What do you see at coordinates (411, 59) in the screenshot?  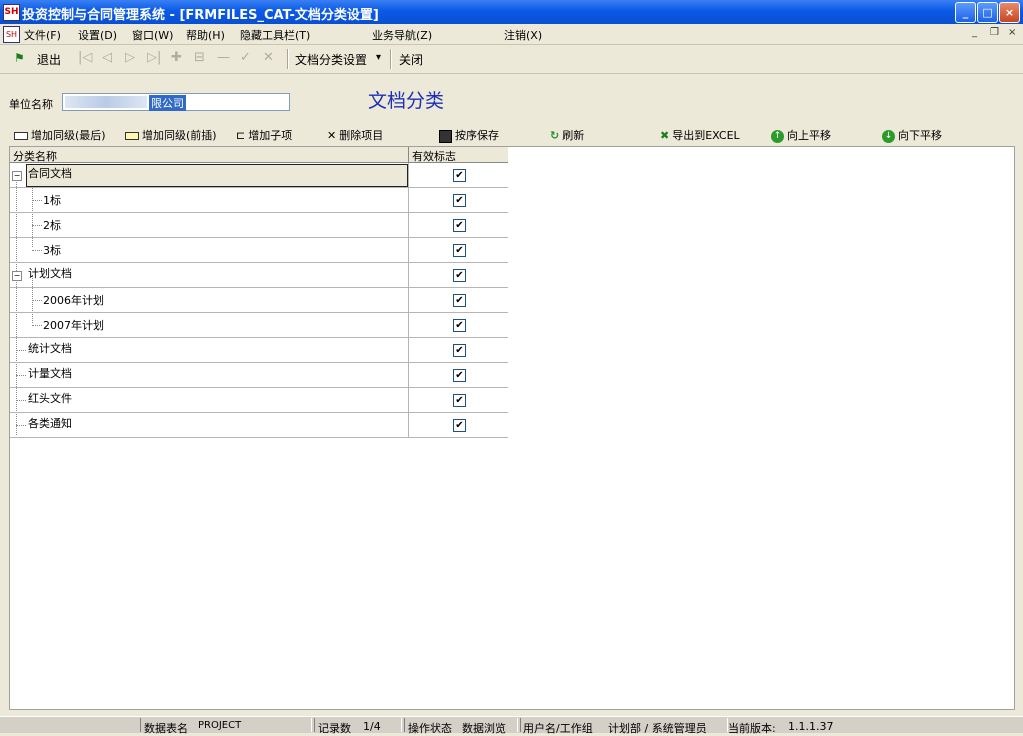 I see `close-button: 关闭` at bounding box center [411, 59].